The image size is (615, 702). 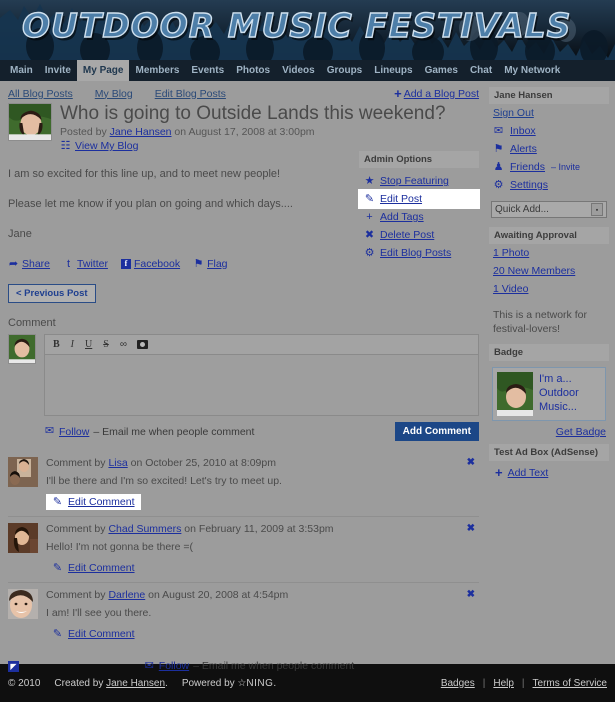 What do you see at coordinates (190, 94) in the screenshot?
I see `link-edit-blog-posts: Edit Blog Posts` at bounding box center [190, 94].